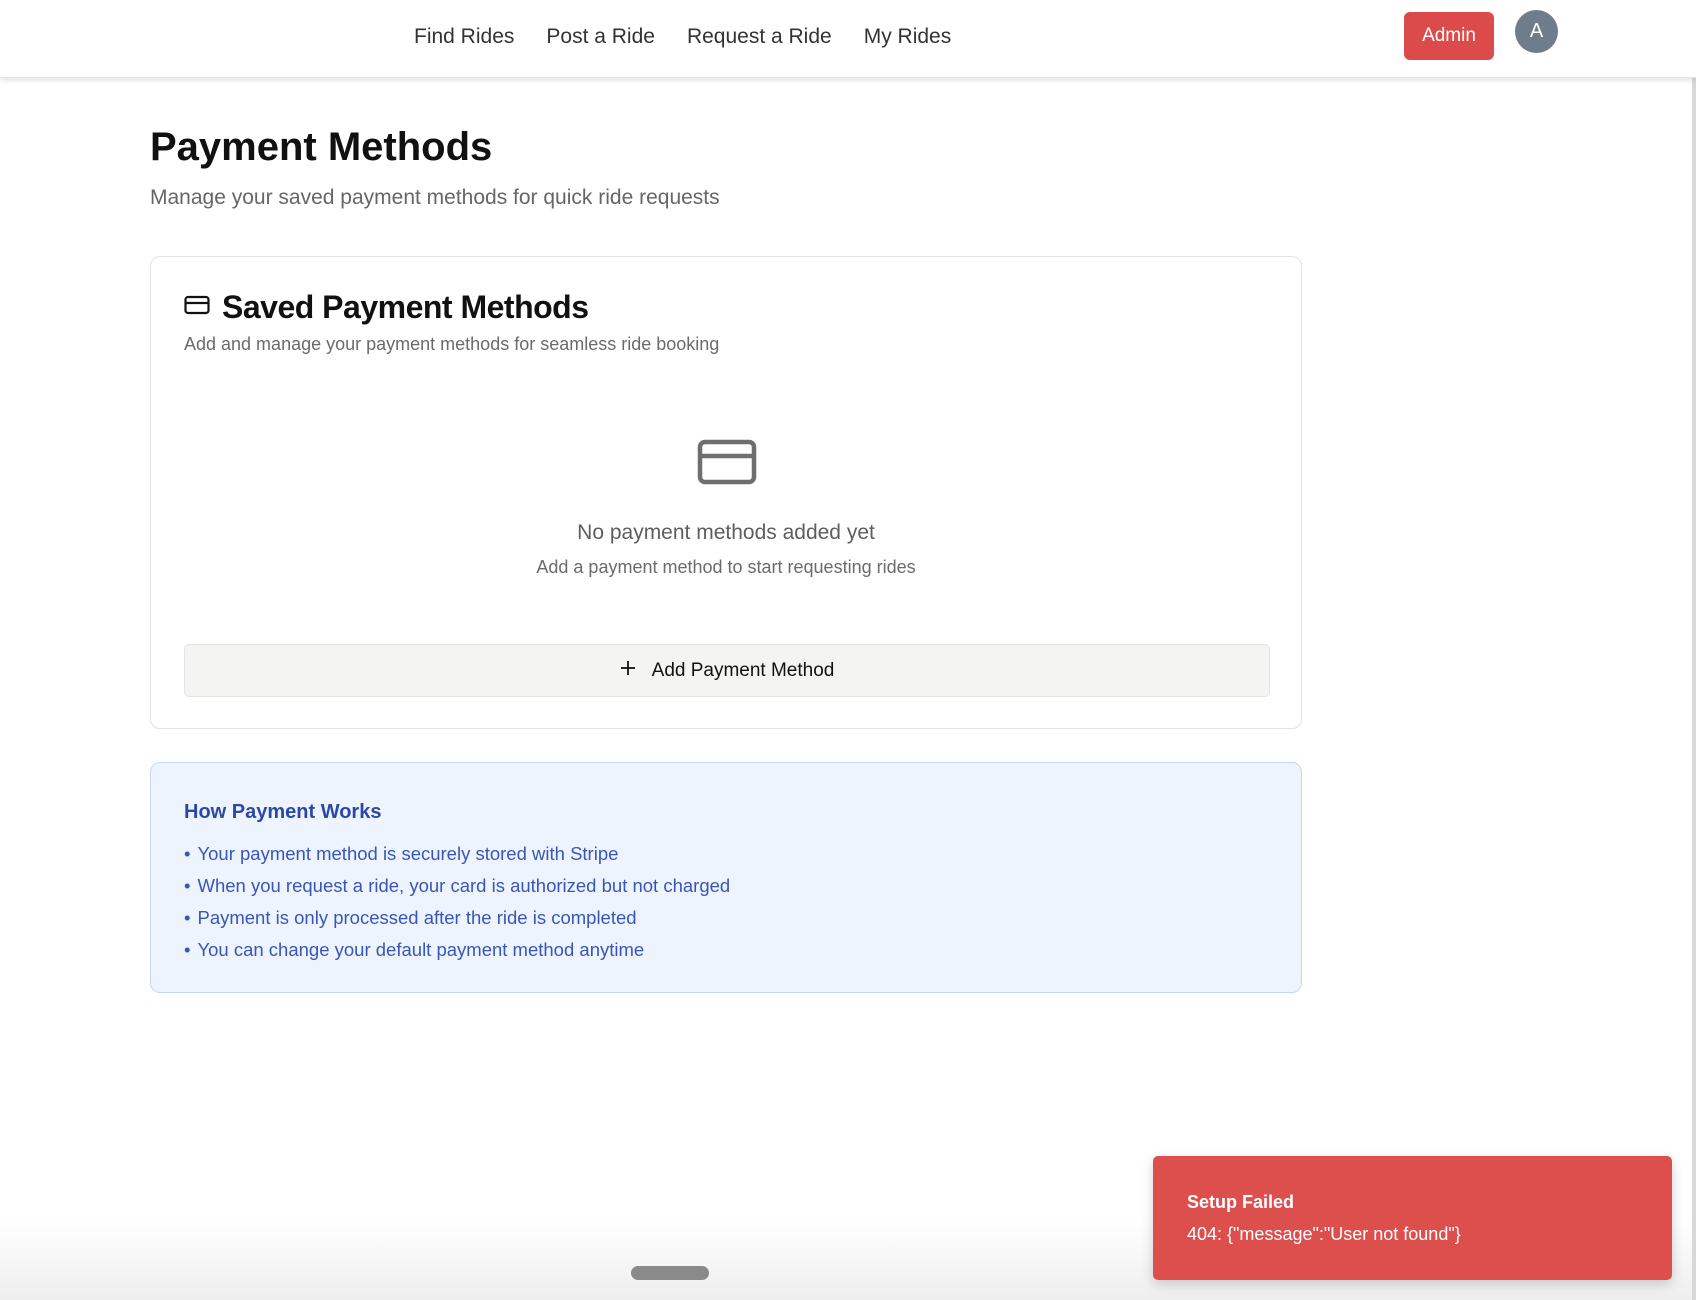 This screenshot has width=1696, height=1300. What do you see at coordinates (743, 670) in the screenshot?
I see `add-payment-method-label: Add Payment Method` at bounding box center [743, 670].